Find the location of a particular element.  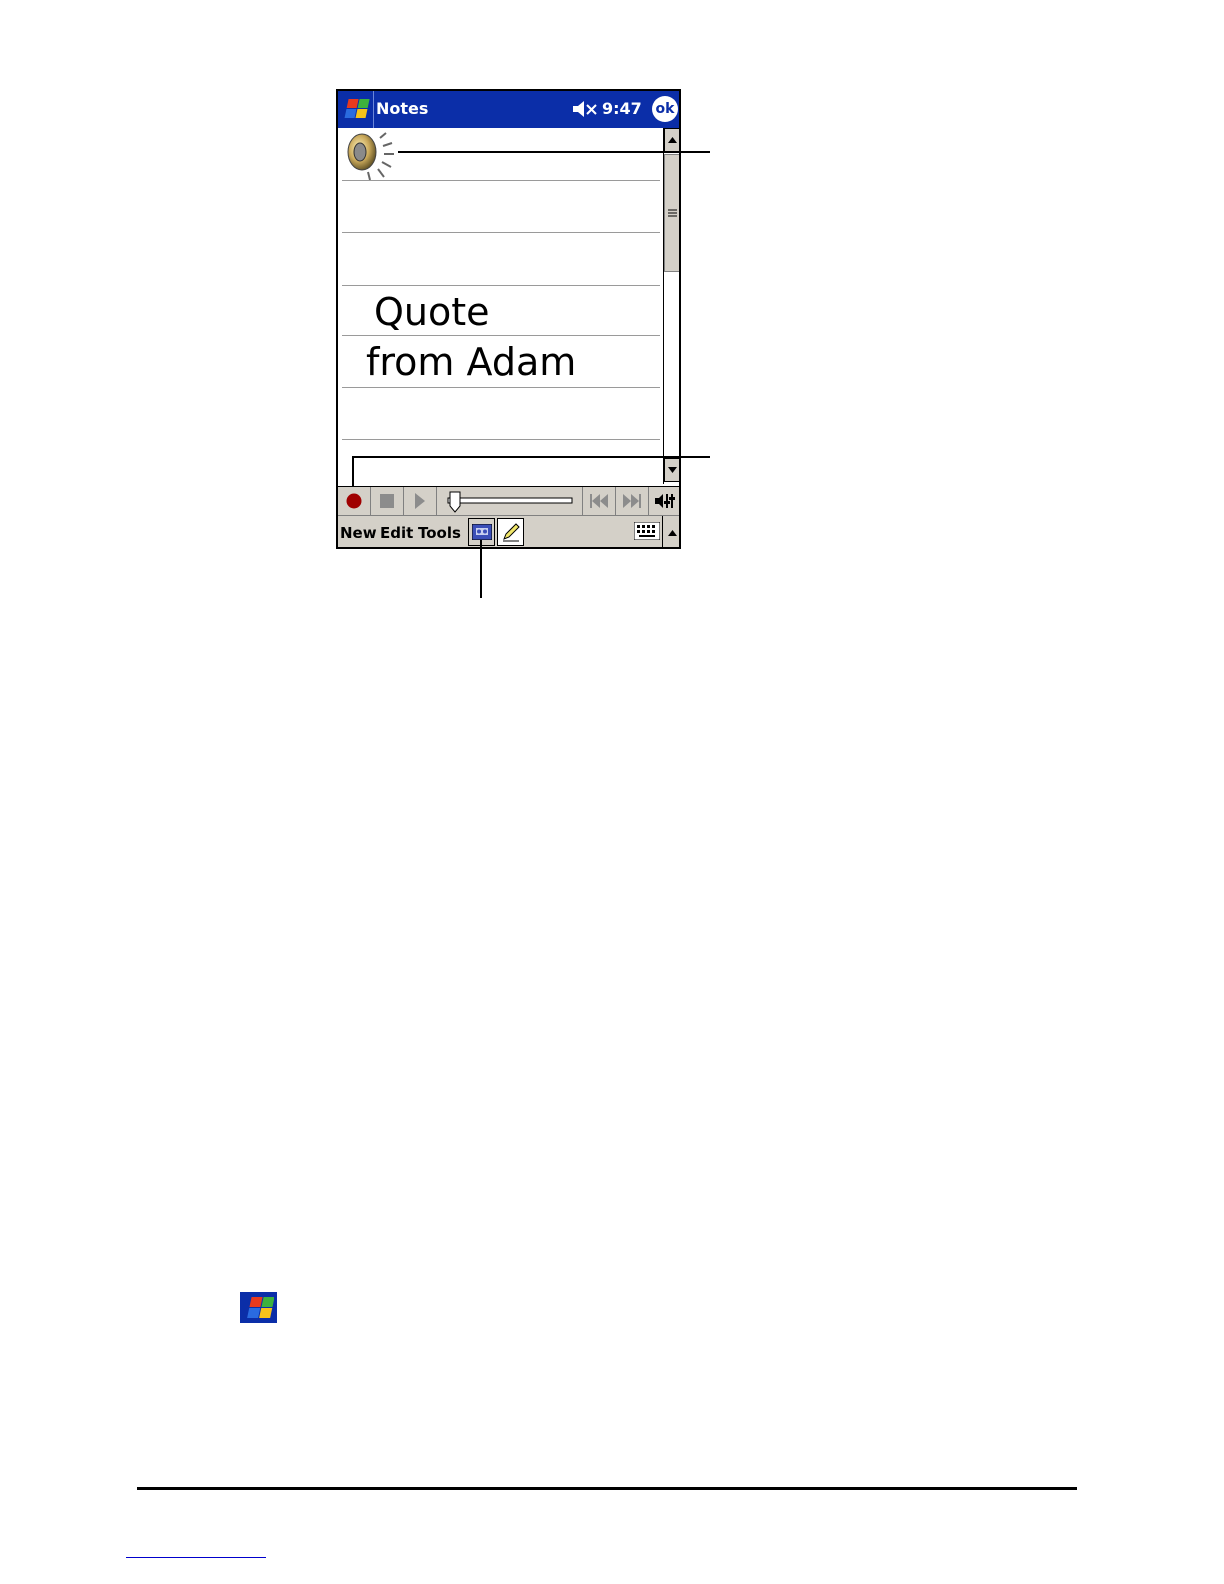

rewind-icon is located at coordinates (599, 501).